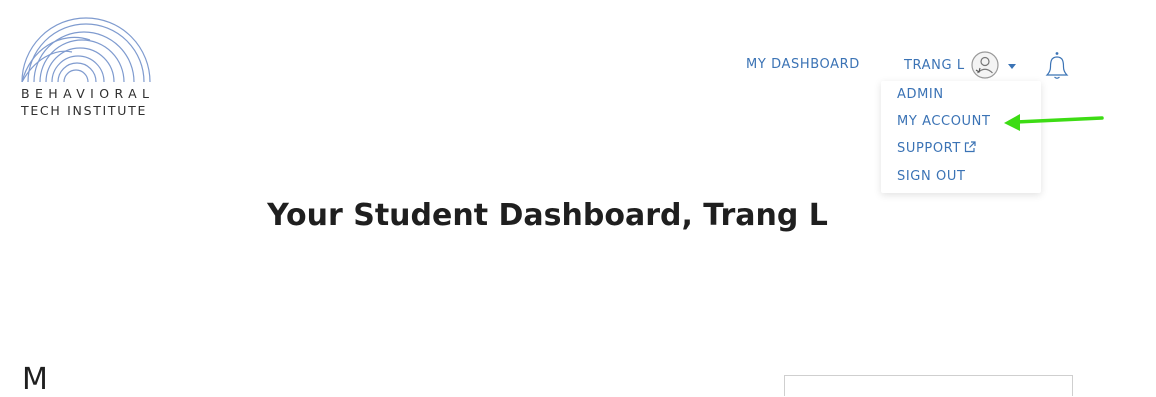  What do you see at coordinates (970, 147) in the screenshot?
I see `external-link-icon` at bounding box center [970, 147].